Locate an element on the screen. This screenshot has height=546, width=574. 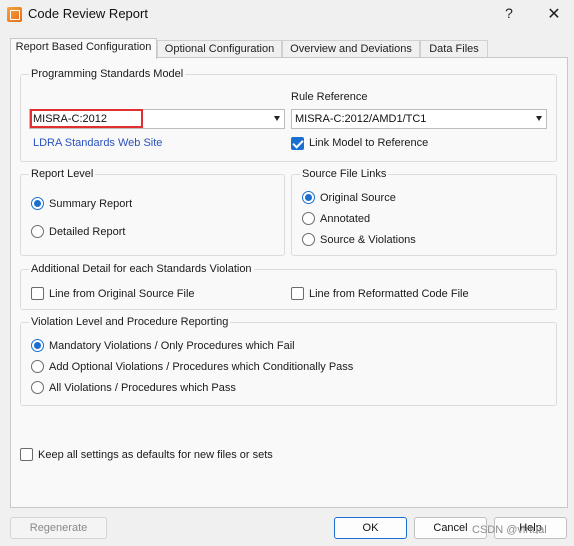
add-optional-violations-radio is located at coordinates (37, 366).